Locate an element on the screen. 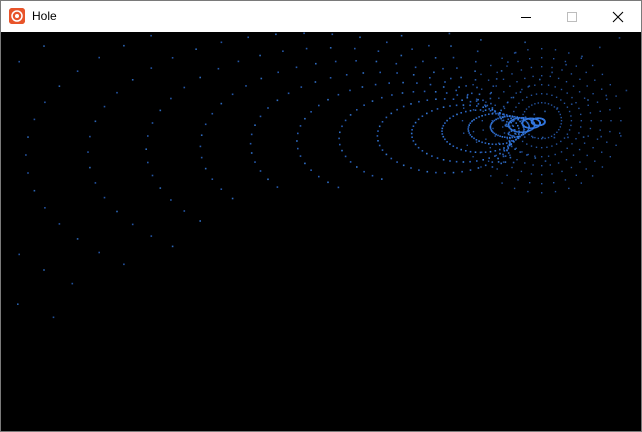 Image resolution: width=642 pixels, height=432 pixels. close-button is located at coordinates (618, 16).